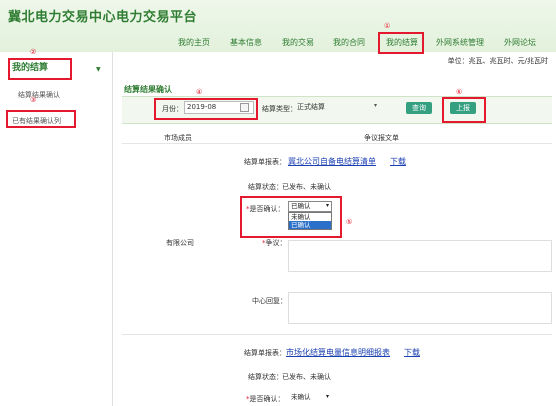  Describe the element at coordinates (339, 107) in the screenshot. I see `type-select: 正式结算` at that location.